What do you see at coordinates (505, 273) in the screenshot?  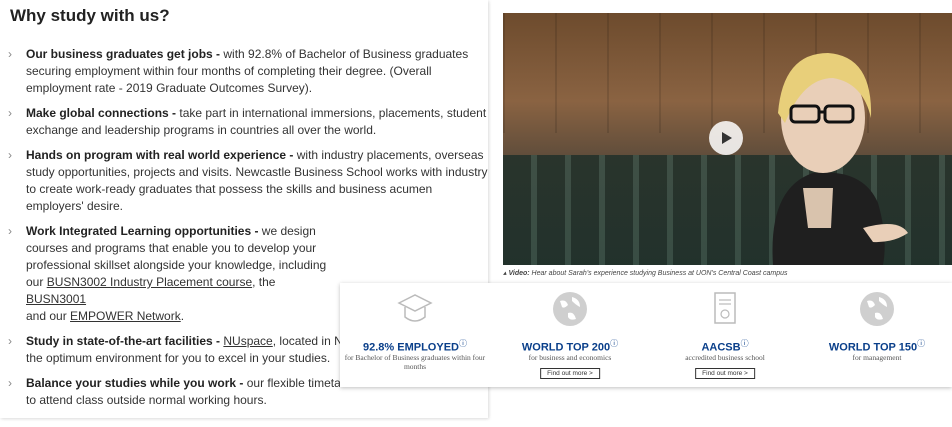 I see `caption-arrow-icon: ▴` at bounding box center [505, 273].